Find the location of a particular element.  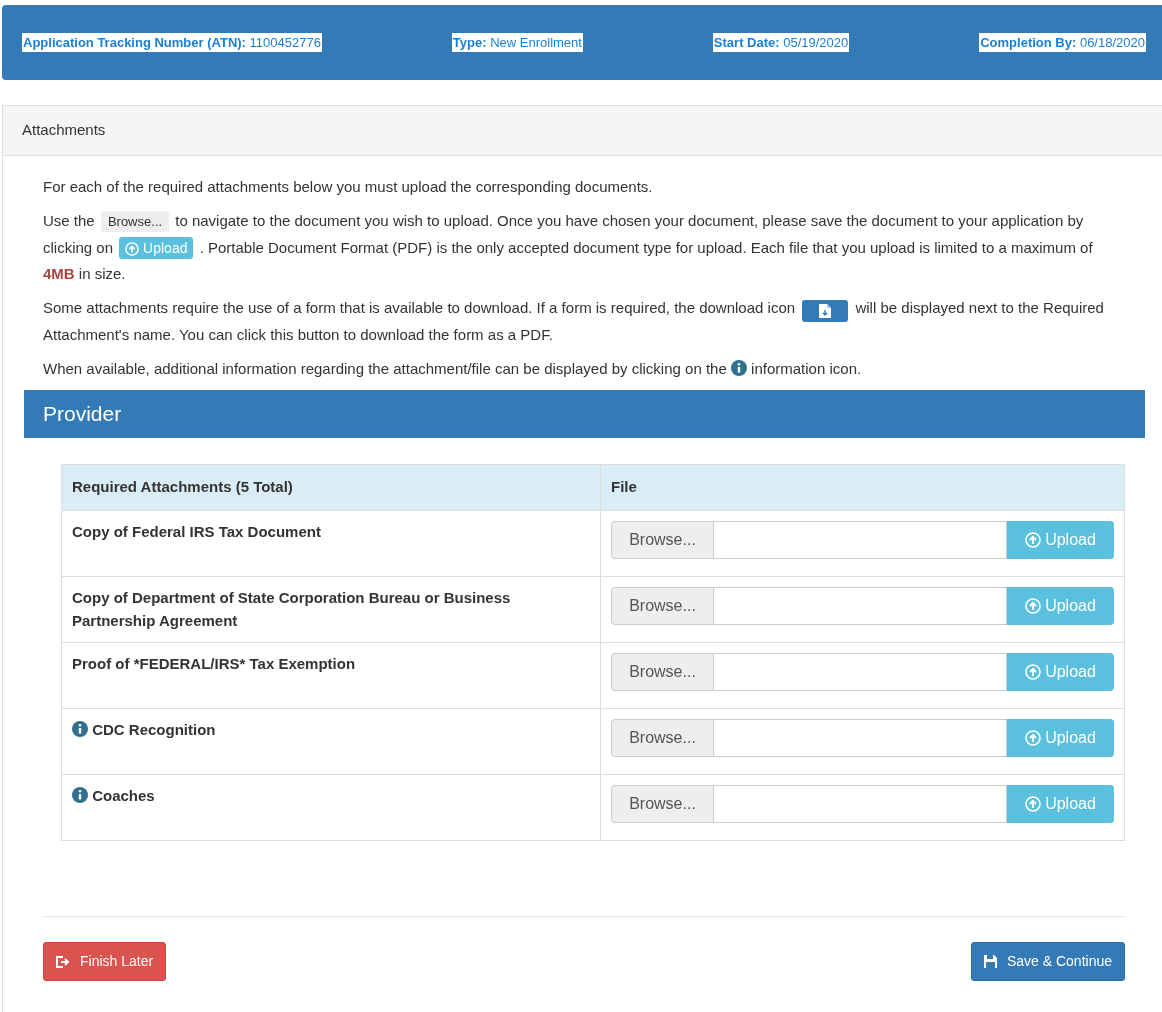

attachment-name: CDC Recognition is located at coordinates (154, 729).